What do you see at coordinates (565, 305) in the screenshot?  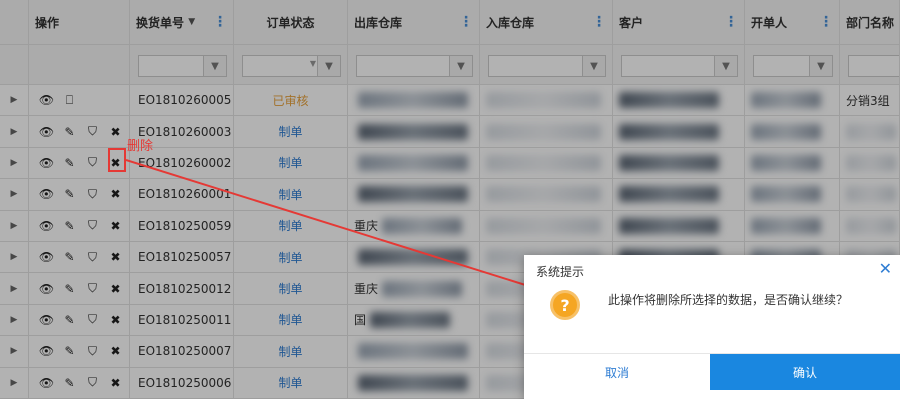 I see `question-icon: ?` at bounding box center [565, 305].